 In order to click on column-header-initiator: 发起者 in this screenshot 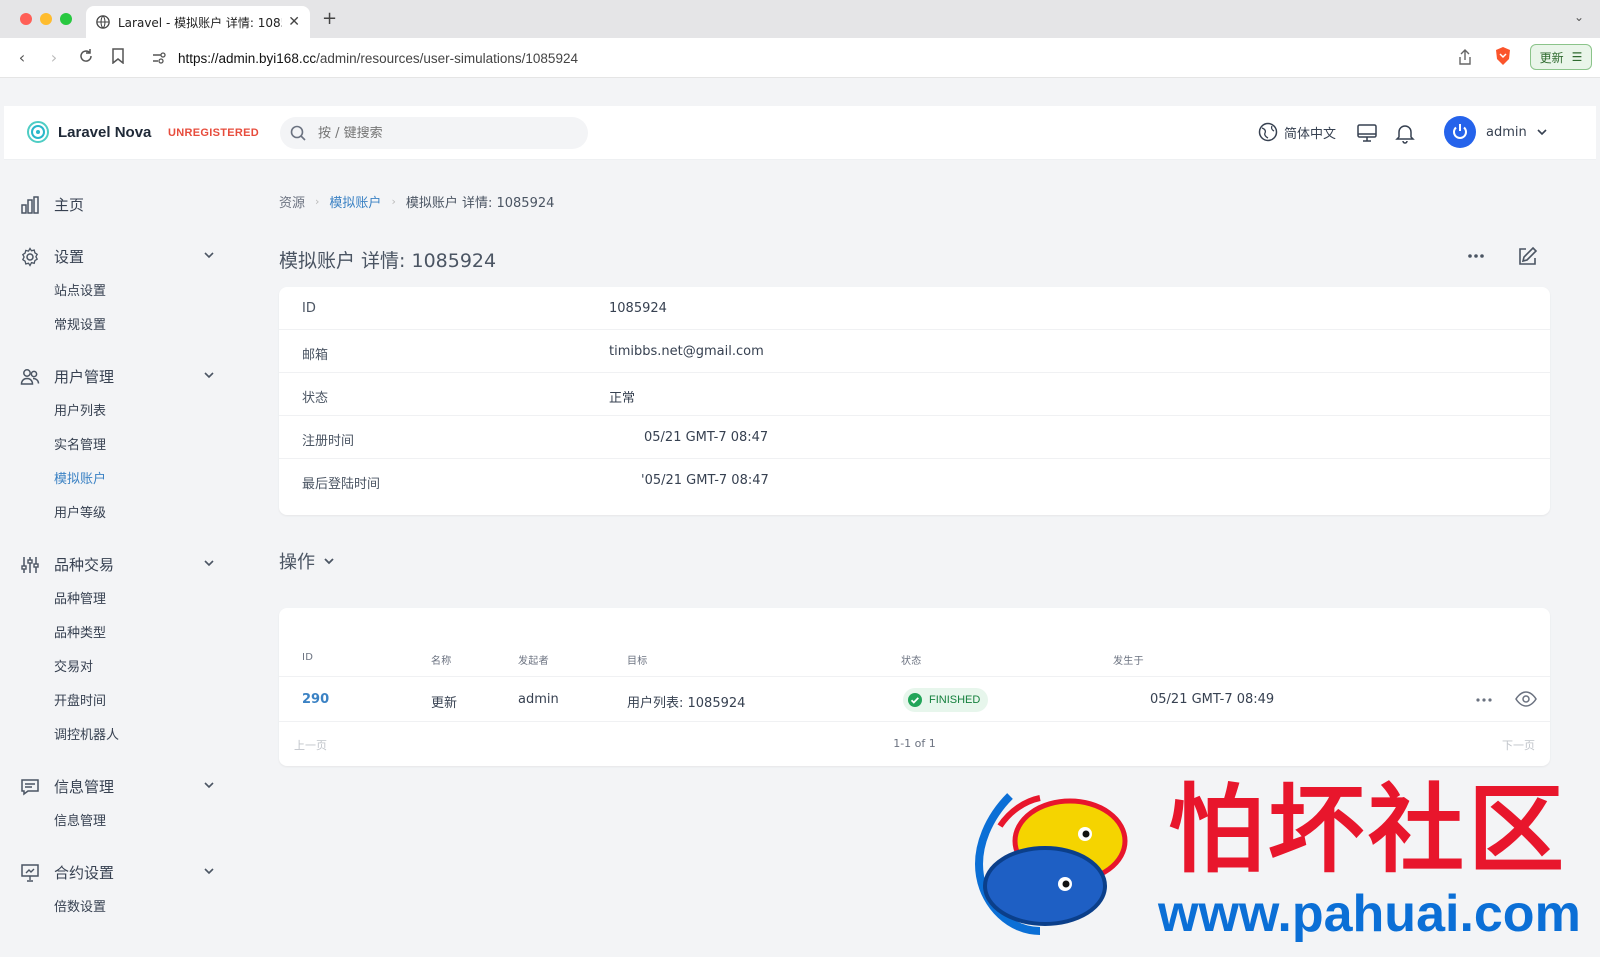, I will do `click(533, 659)`.